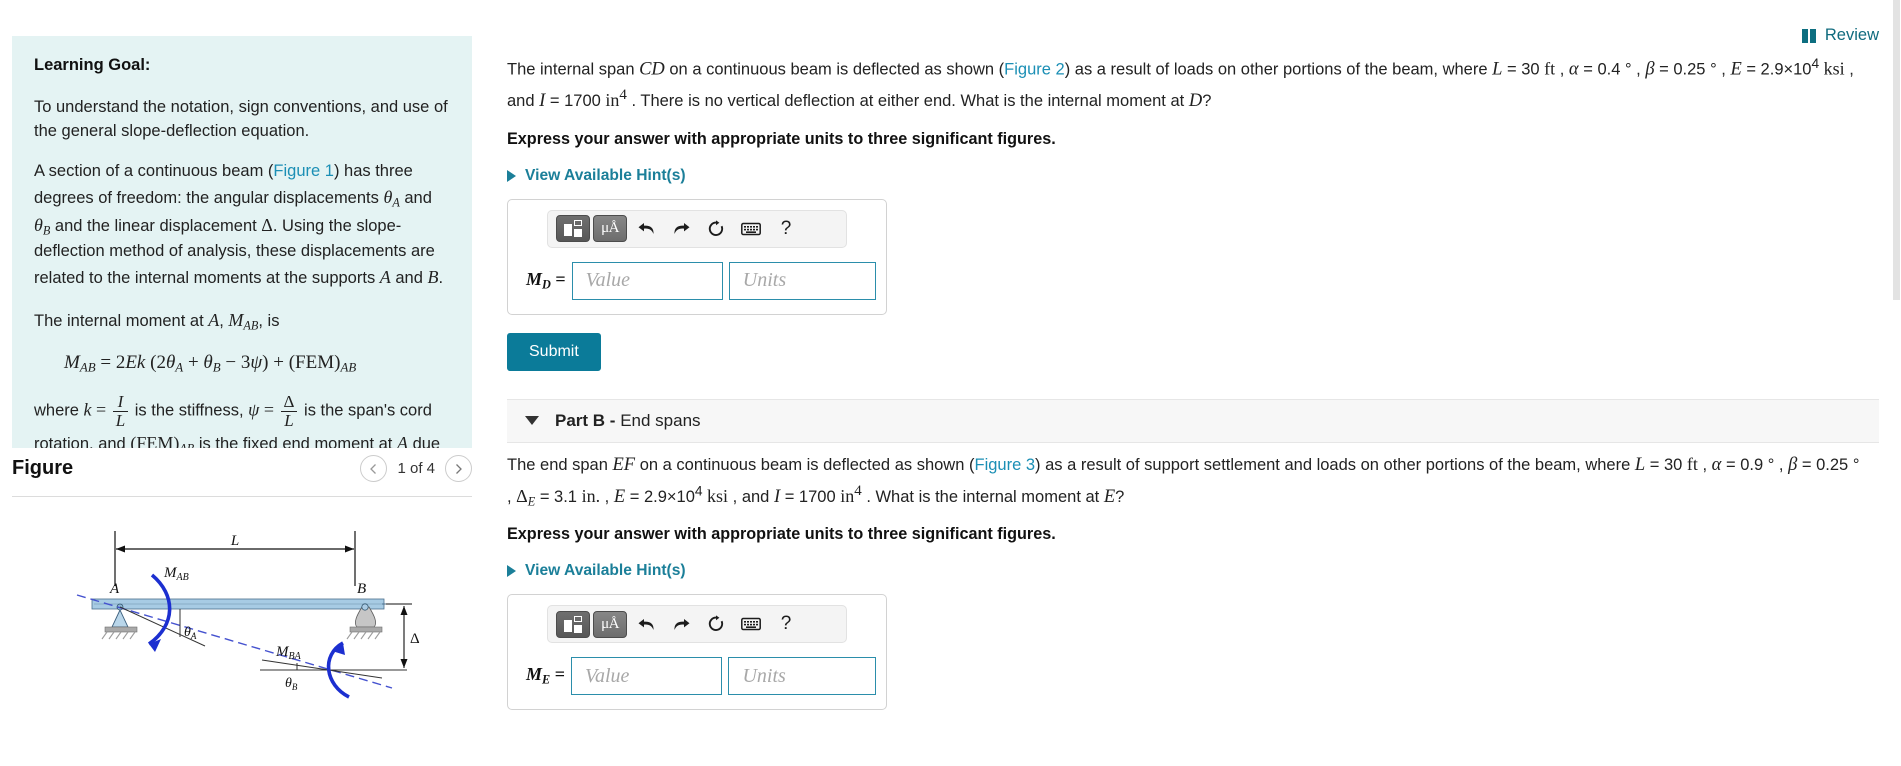 The width and height of the screenshot is (1901, 766). Describe the element at coordinates (189, 411) in the screenshot. I see `text-frag: is the stiffness,` at that location.